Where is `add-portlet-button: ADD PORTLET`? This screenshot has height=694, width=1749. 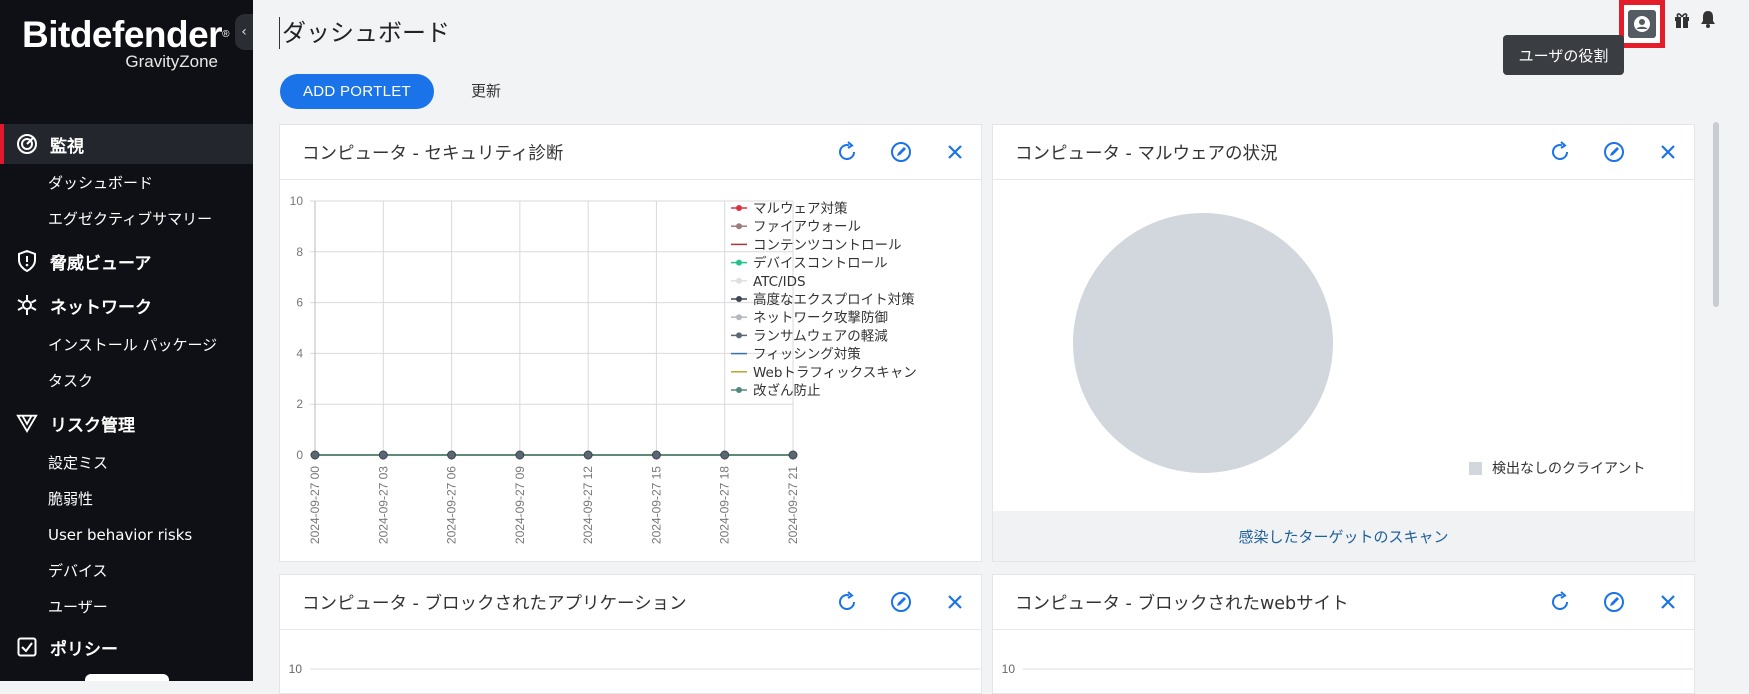 add-portlet-button: ADD PORTLET is located at coordinates (357, 91).